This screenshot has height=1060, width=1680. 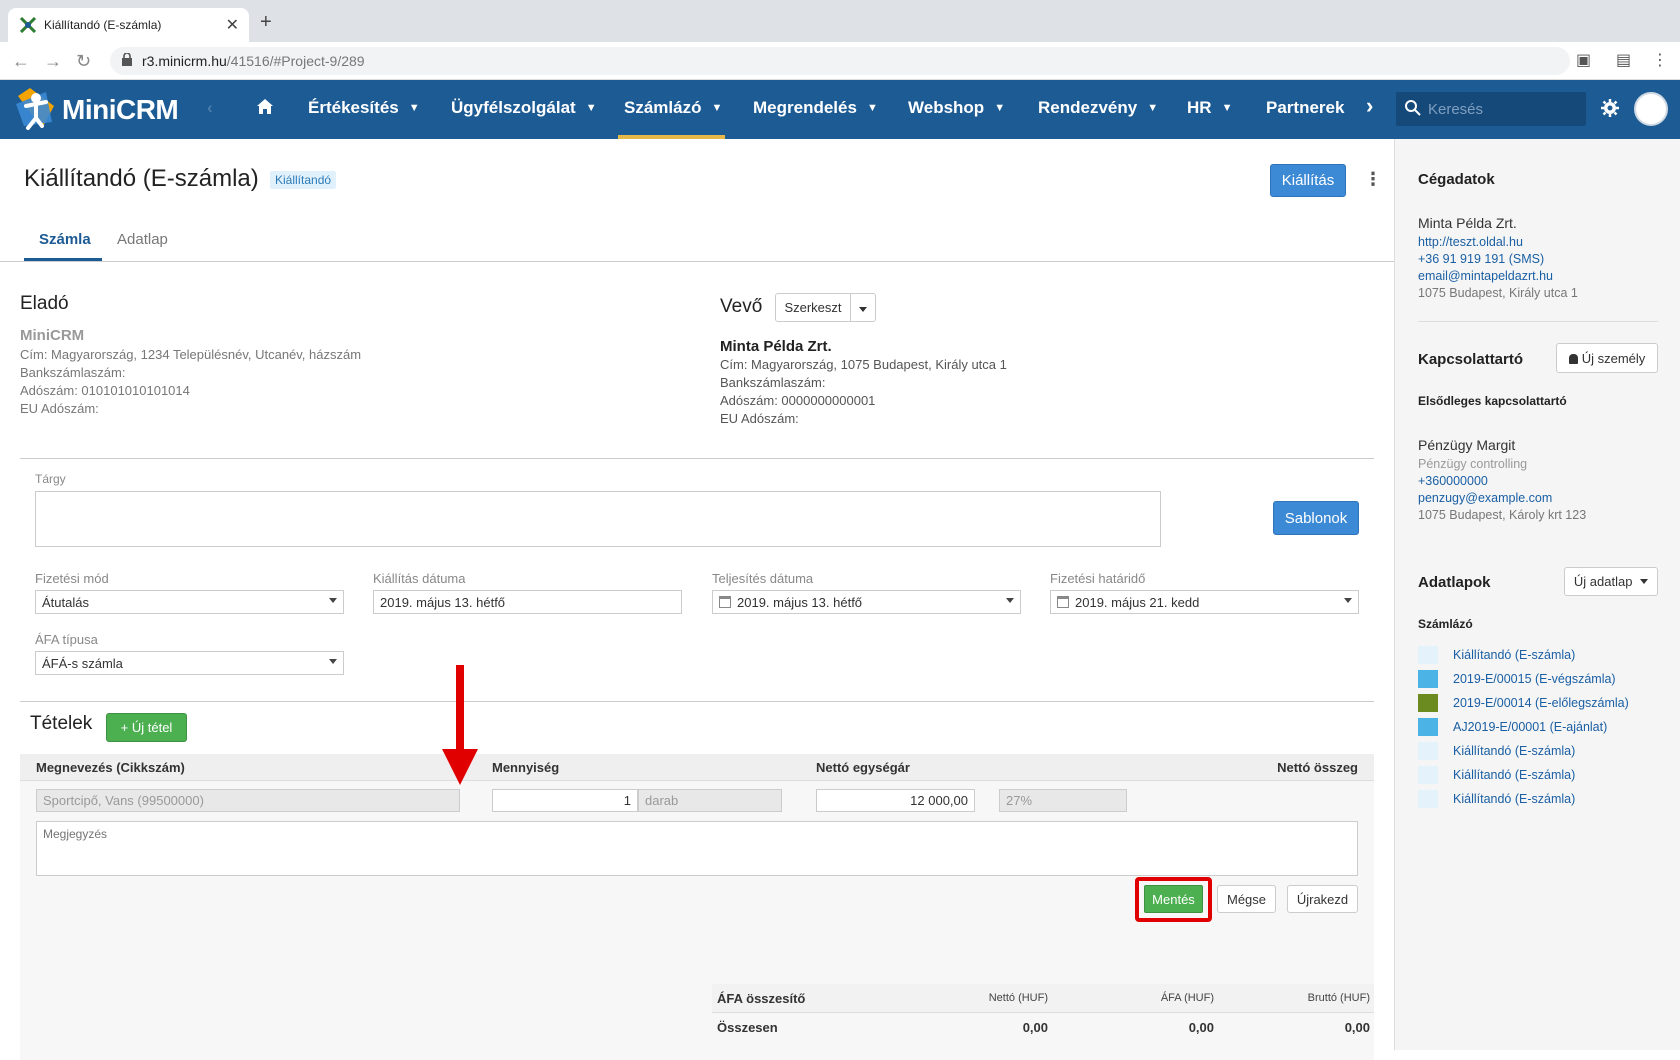 What do you see at coordinates (527, 602) in the screenshot?
I see `issue-date-field: 2019. május 13. hétfő` at bounding box center [527, 602].